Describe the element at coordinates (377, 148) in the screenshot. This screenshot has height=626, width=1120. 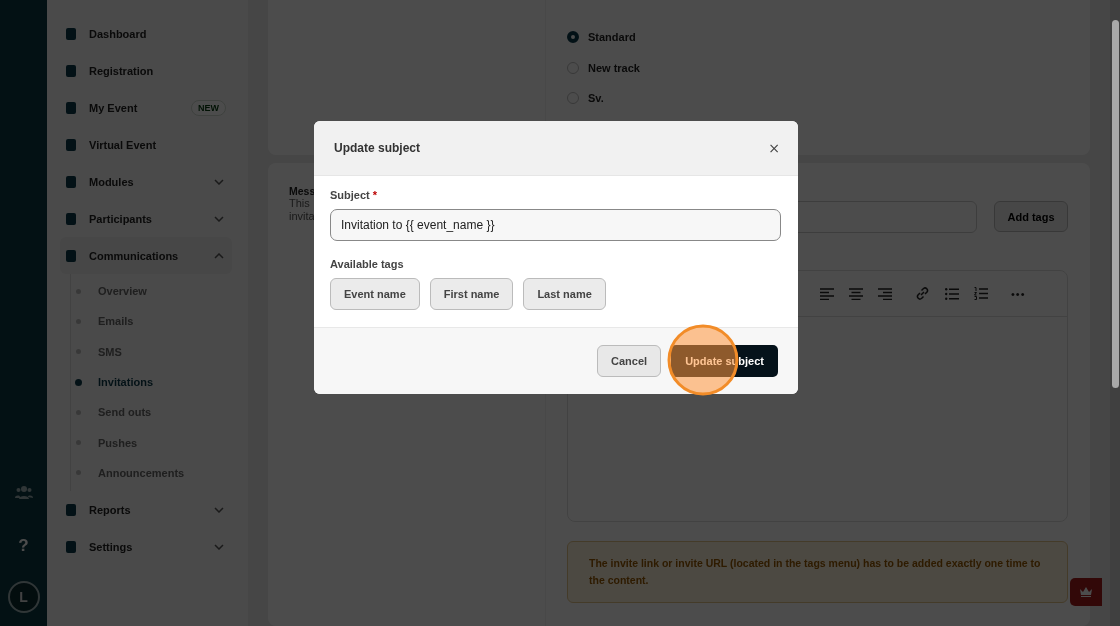
I see `dialog-title: Update subject` at that location.